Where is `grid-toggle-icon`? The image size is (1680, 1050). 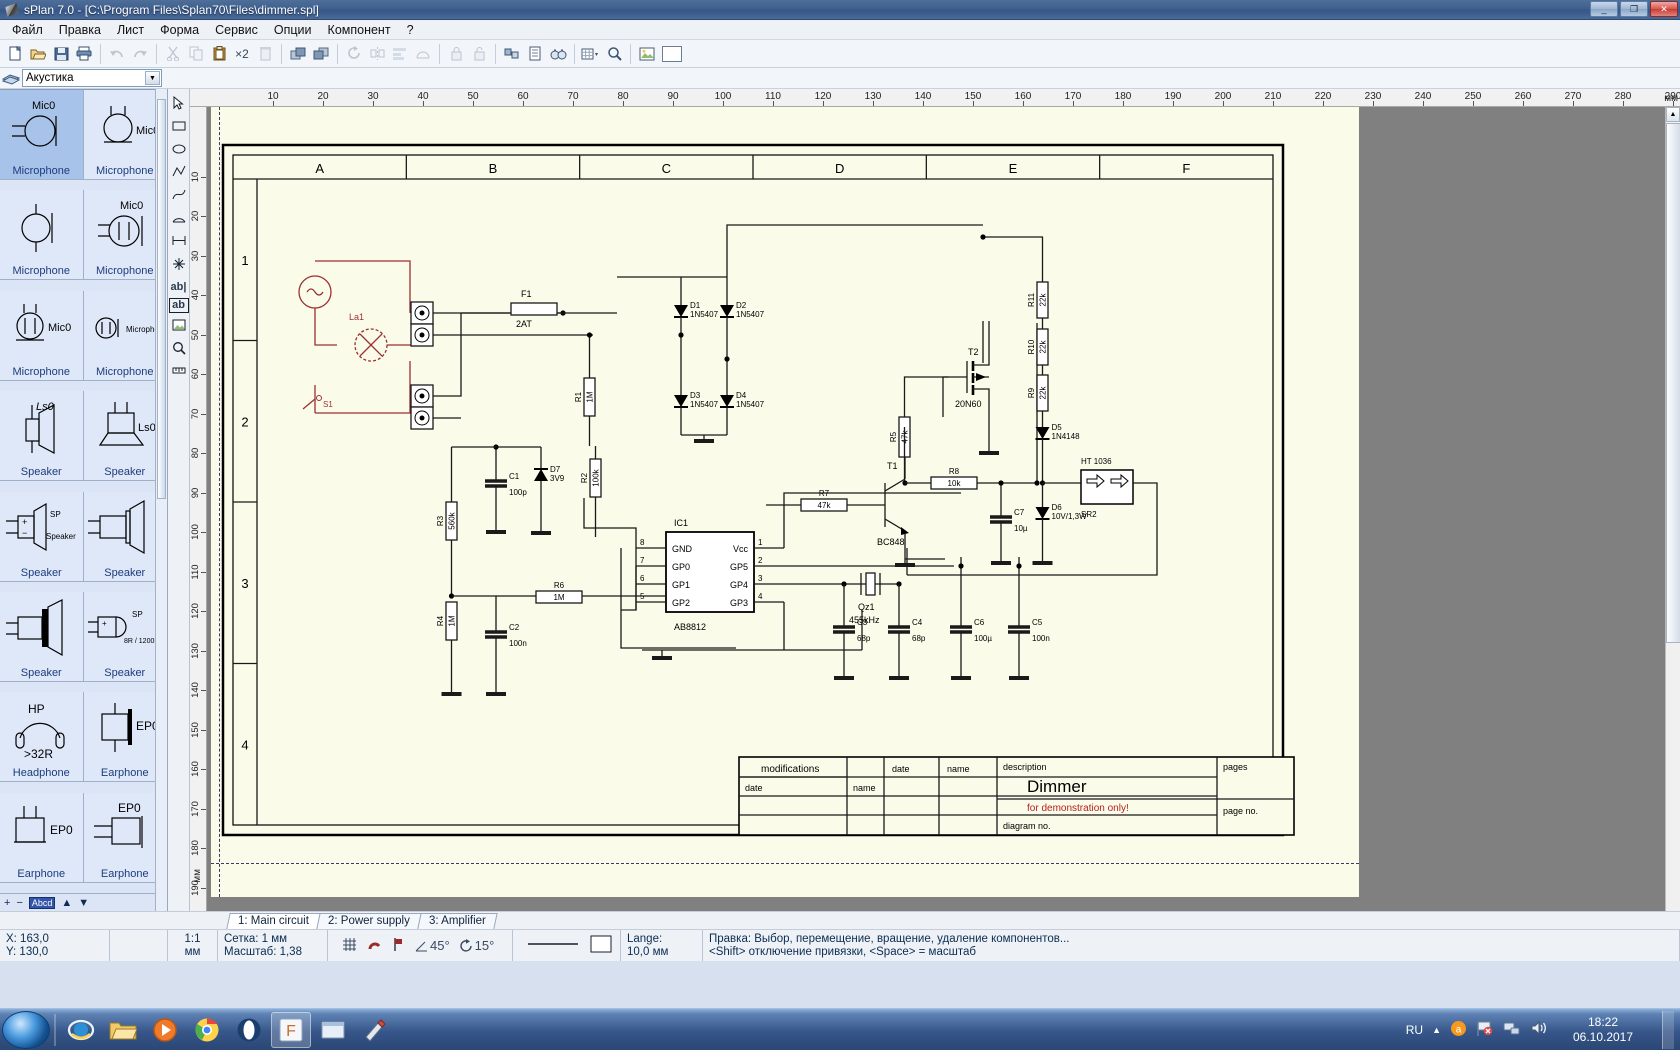 grid-toggle-icon is located at coordinates (349, 946).